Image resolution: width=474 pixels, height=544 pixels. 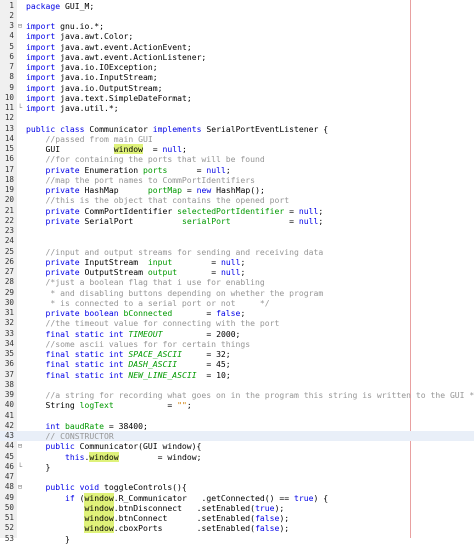 I want to click on code-line: 2, so click(x=237, y=16).